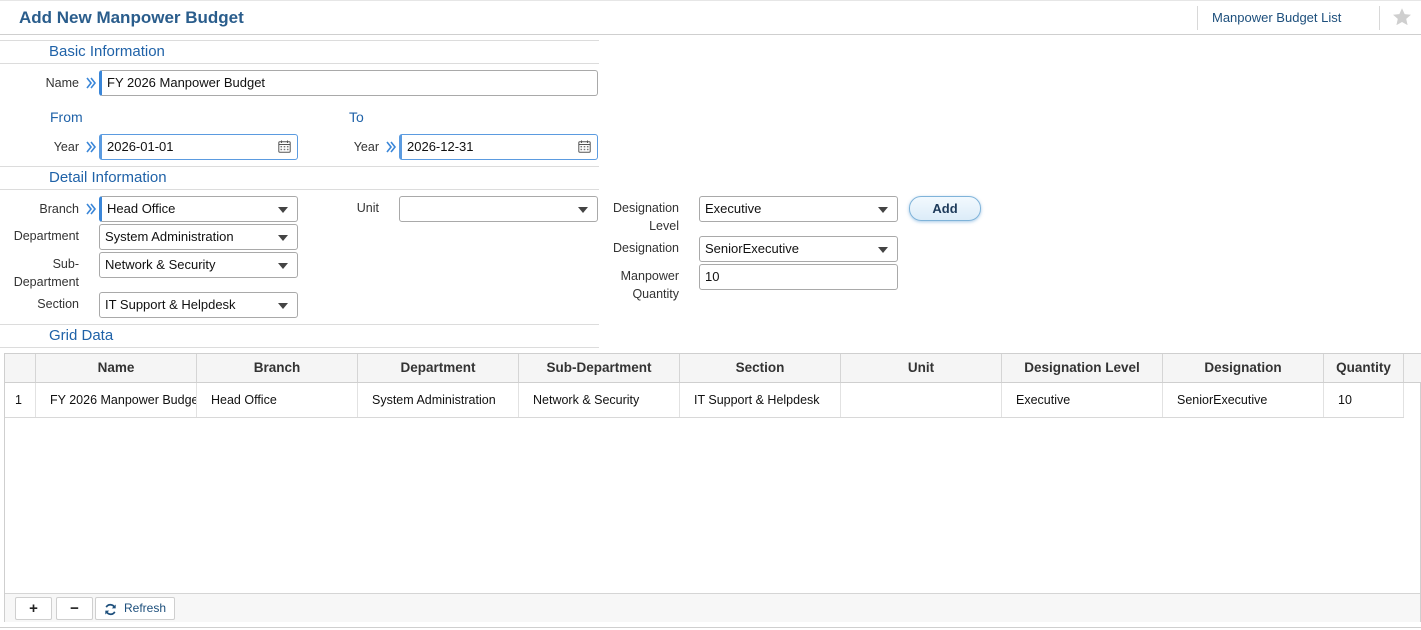 The image size is (1421, 630). What do you see at coordinates (712, 276) in the screenshot?
I see `manpower-quantity-value: 10` at bounding box center [712, 276].